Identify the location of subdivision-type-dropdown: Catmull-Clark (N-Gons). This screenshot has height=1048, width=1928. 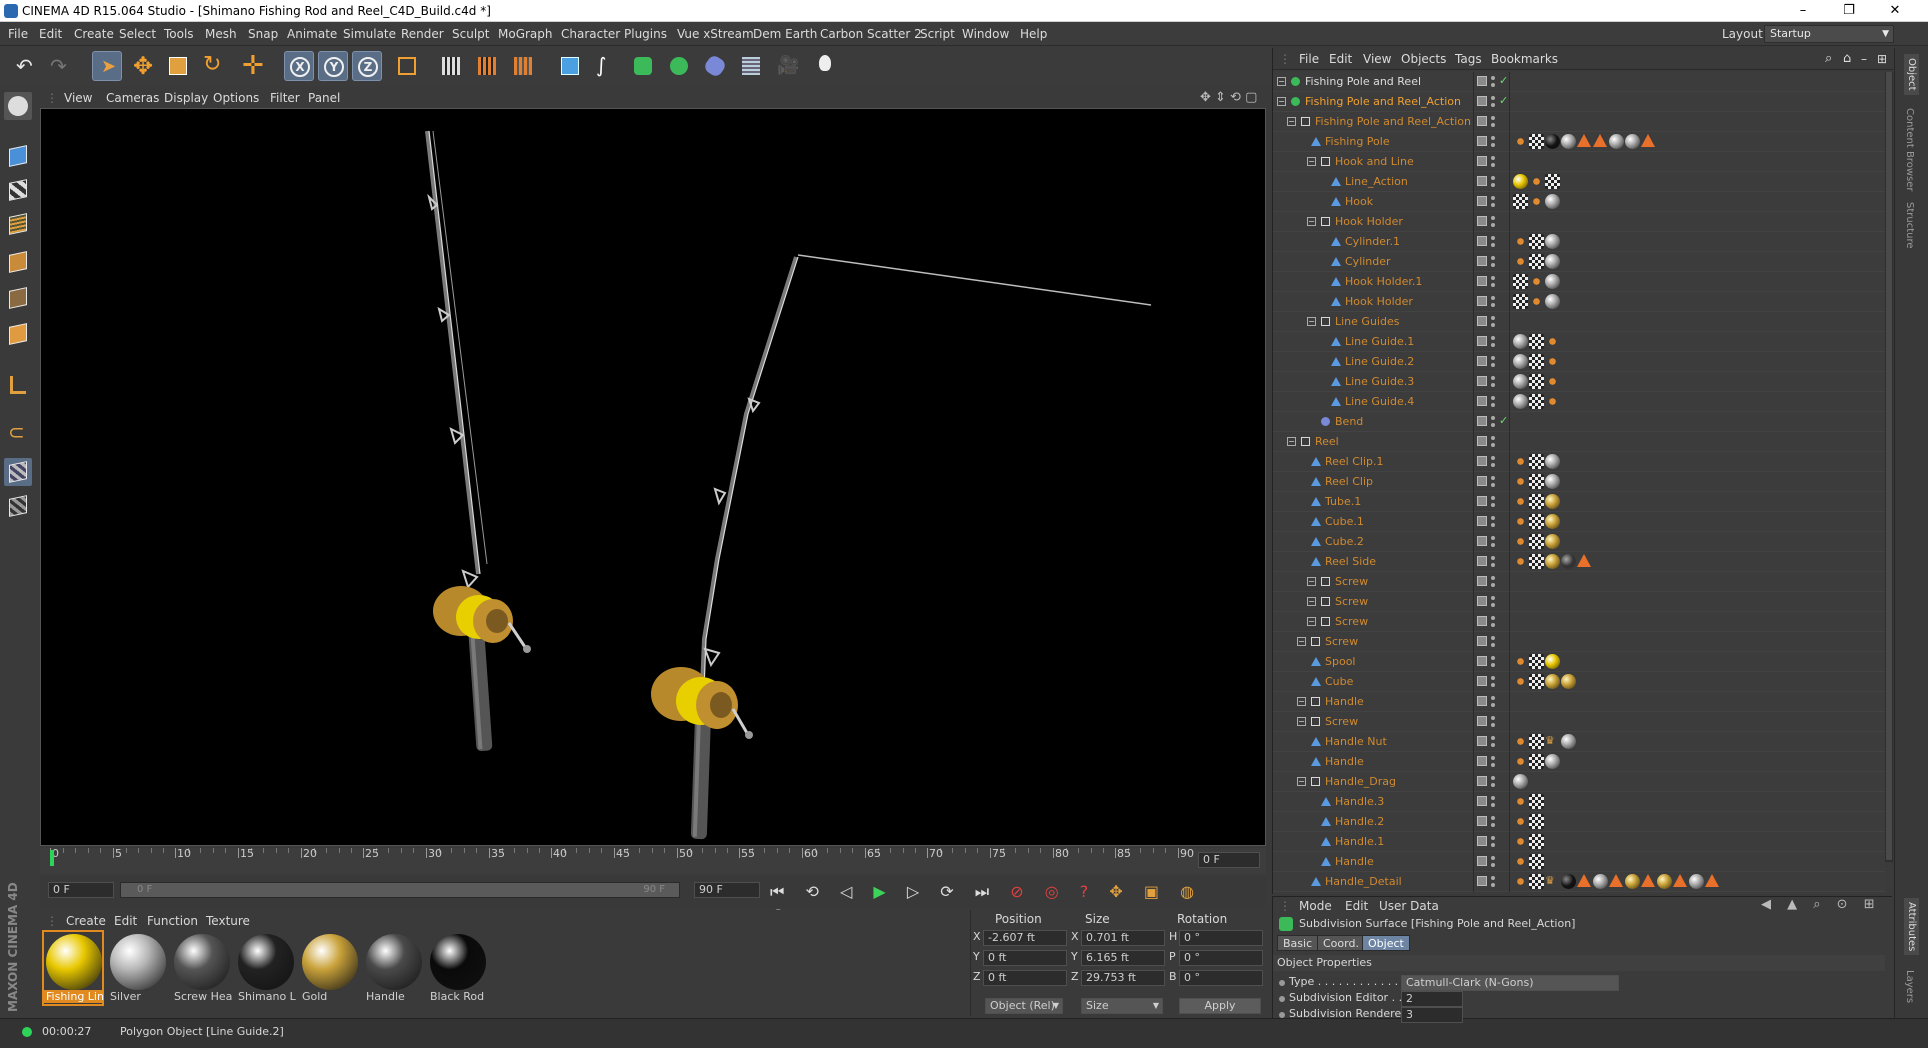
(1510, 983).